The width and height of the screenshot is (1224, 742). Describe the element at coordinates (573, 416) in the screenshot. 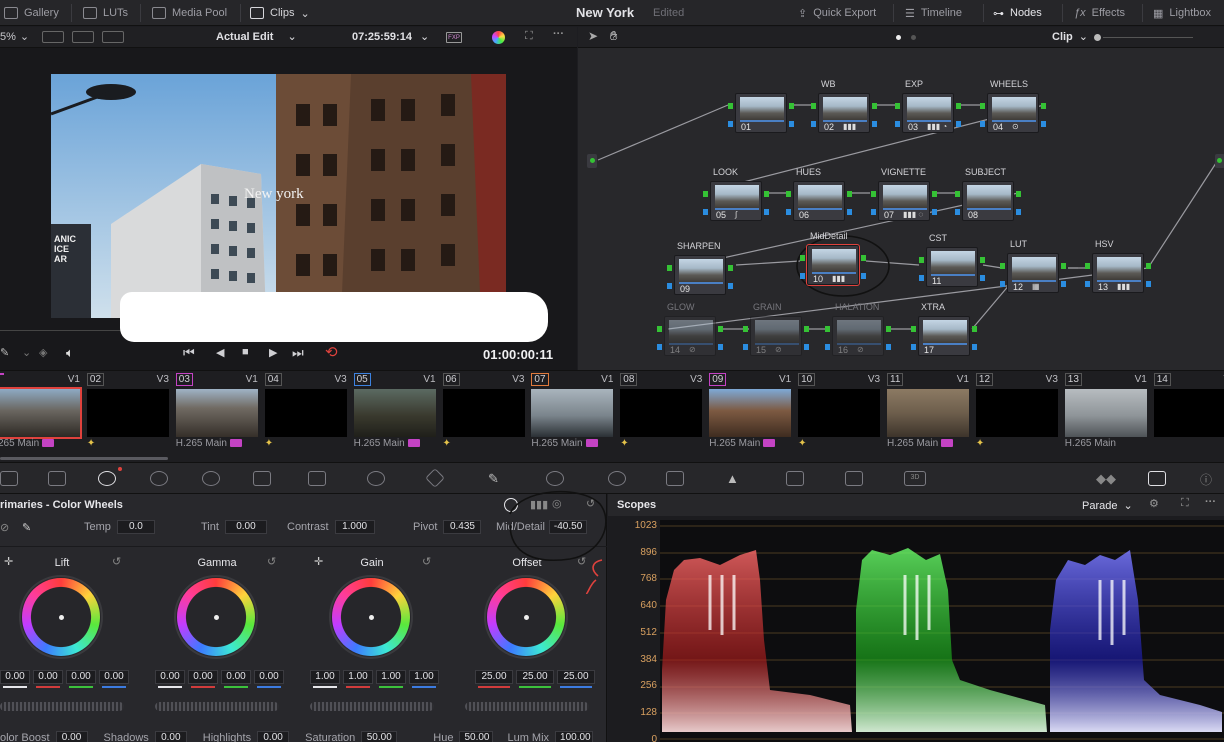

I see `clip-thumbnail-item: 07 V1 H.265 Main` at that location.